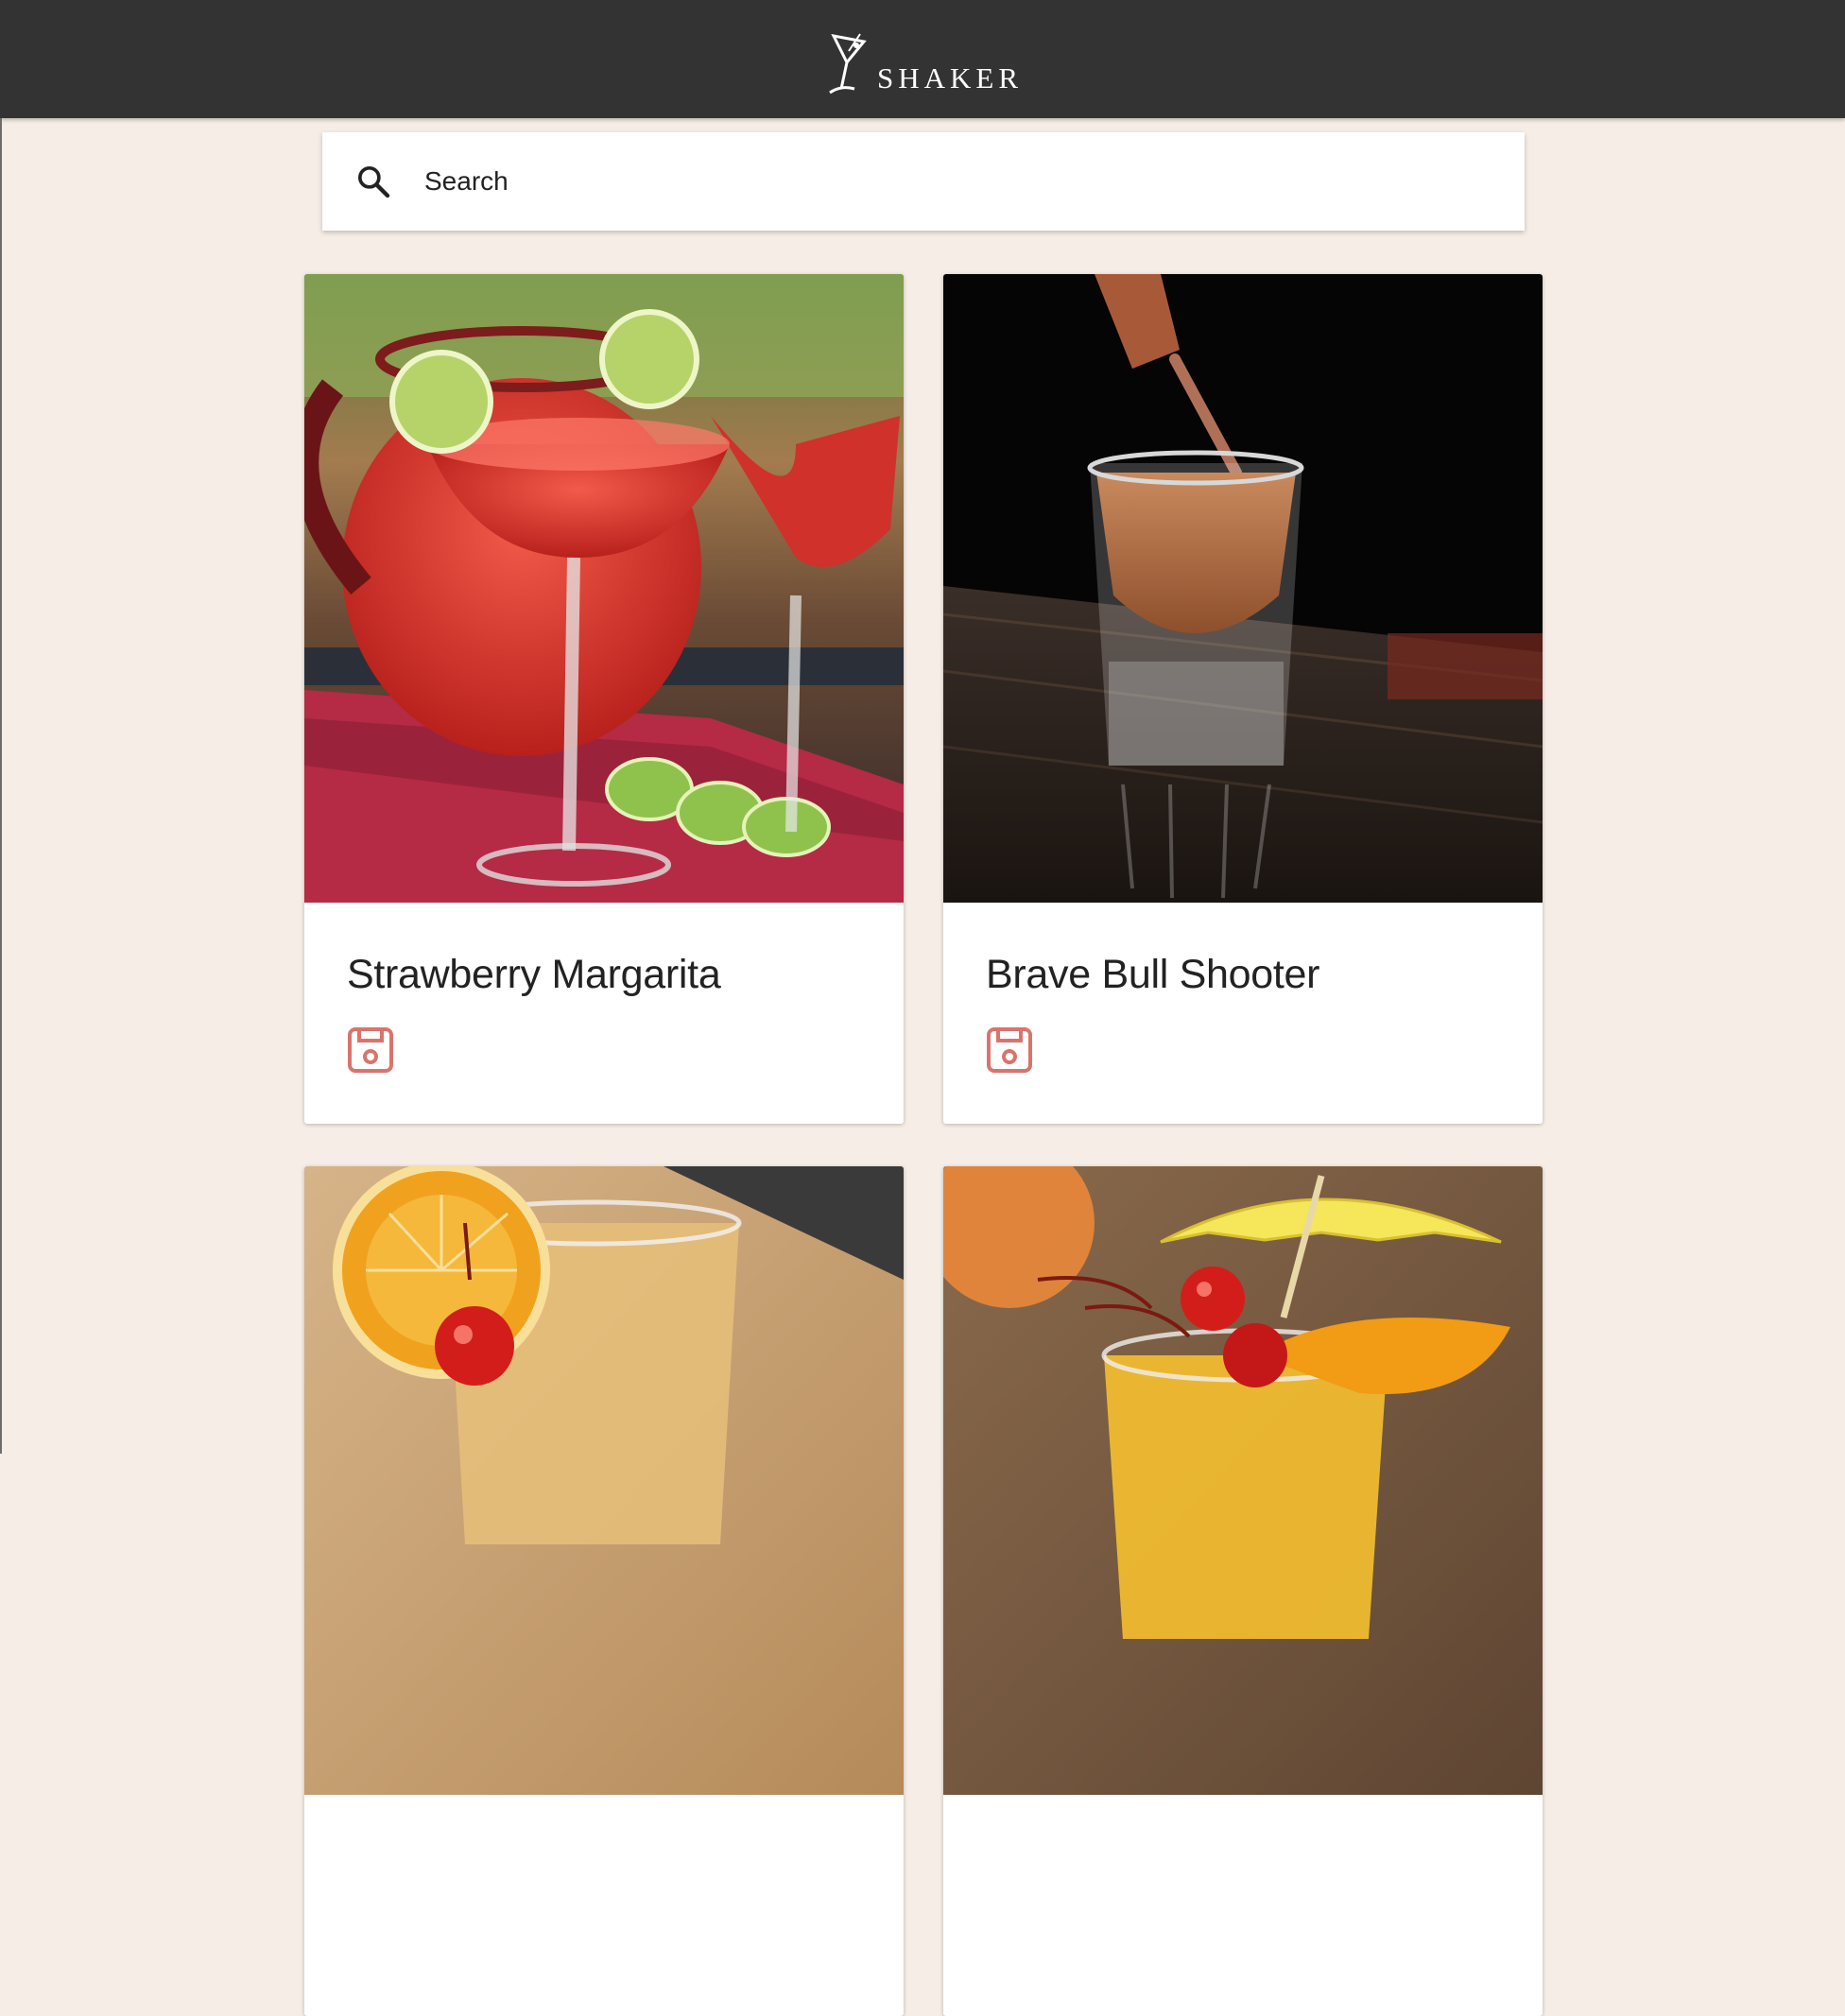 The height and width of the screenshot is (2016, 1845). What do you see at coordinates (1153, 974) in the screenshot?
I see `cocktail-name: Brave Bull Shooter` at bounding box center [1153, 974].